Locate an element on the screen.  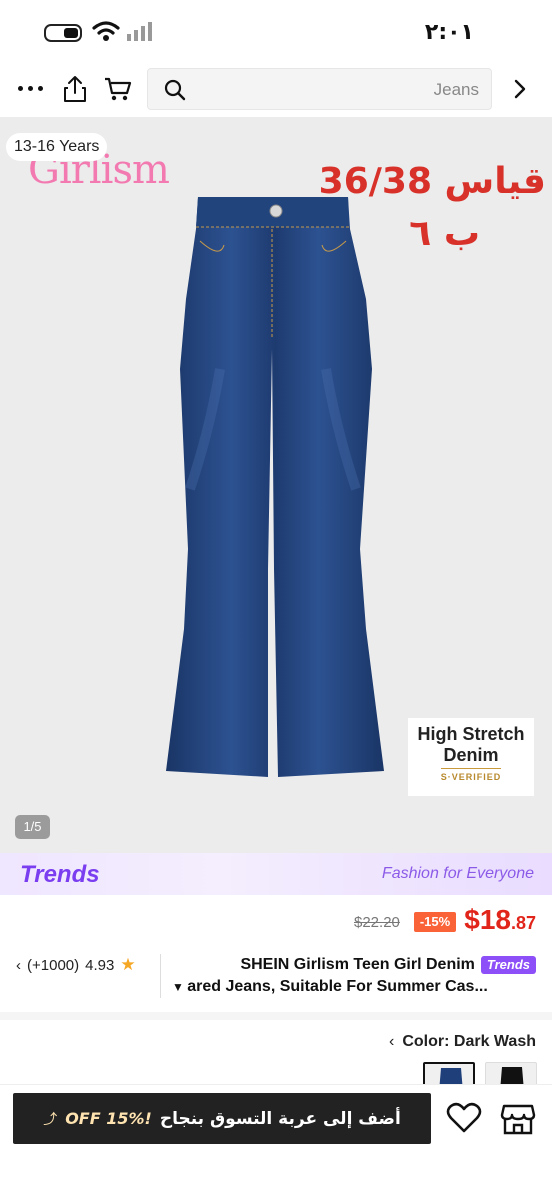
store-icon is located at coordinates (518, 1119).